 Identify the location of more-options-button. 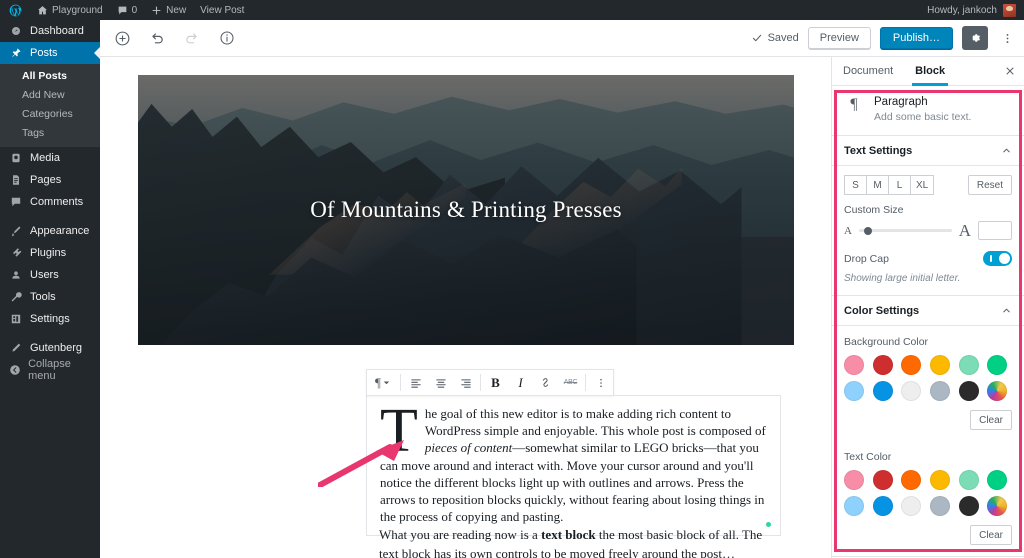
(1007, 38).